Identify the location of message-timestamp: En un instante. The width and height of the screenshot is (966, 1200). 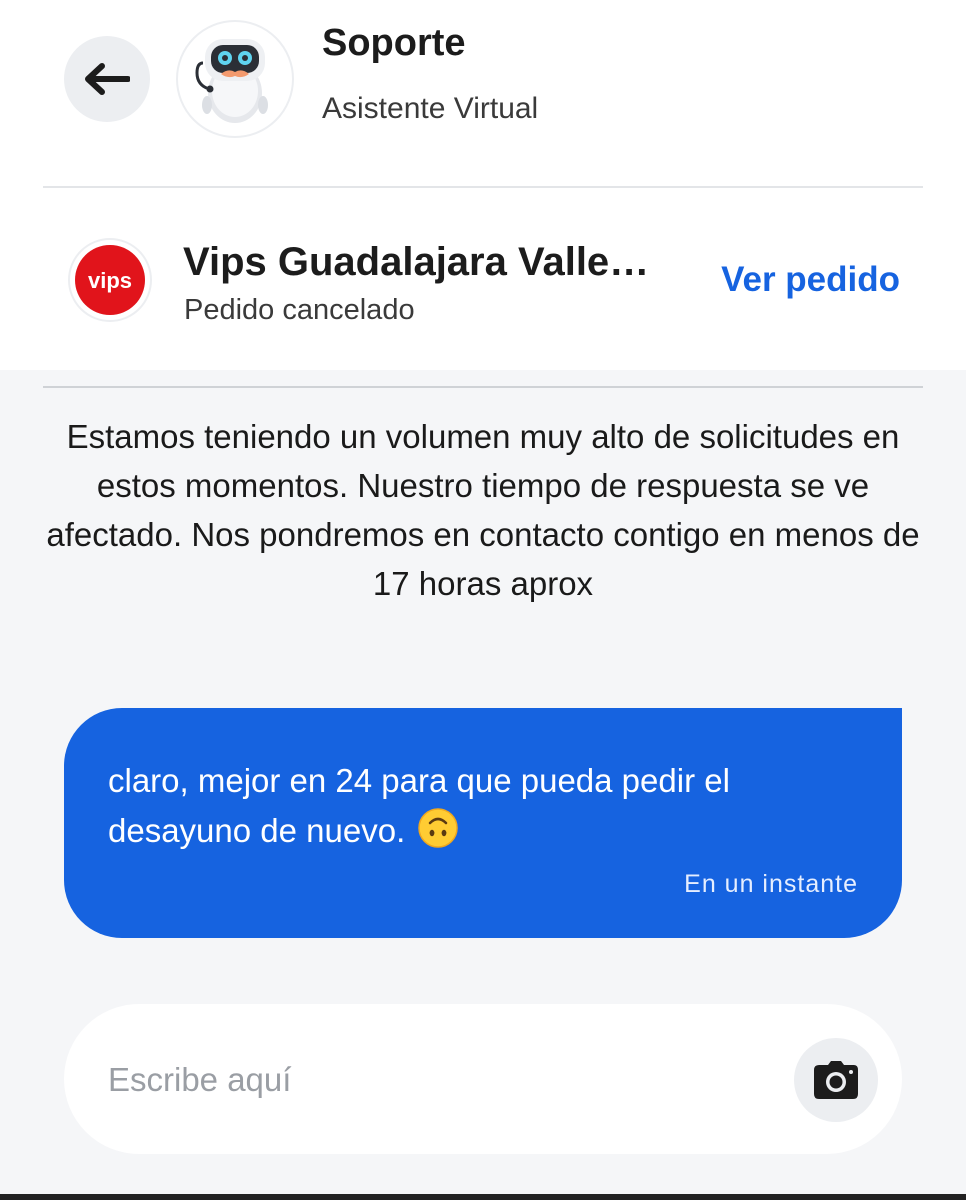
(771, 884).